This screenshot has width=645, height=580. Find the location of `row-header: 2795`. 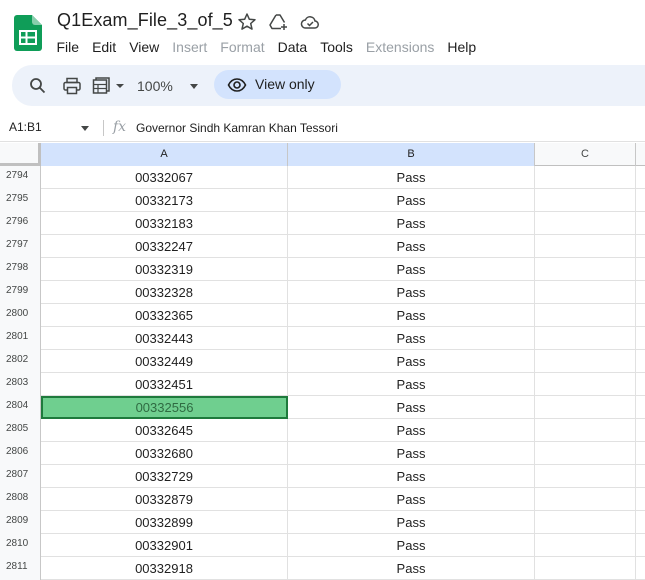

row-header: 2795 is located at coordinates (20, 200).